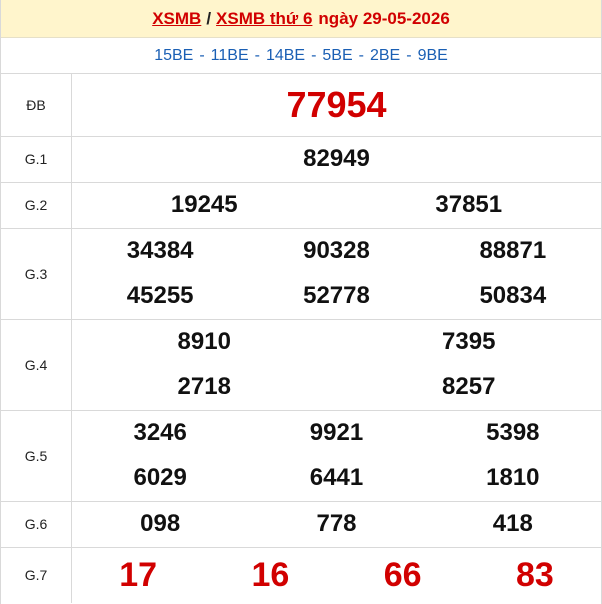 This screenshot has height=604, width=602. I want to click on prize-number: 34384, so click(160, 250).